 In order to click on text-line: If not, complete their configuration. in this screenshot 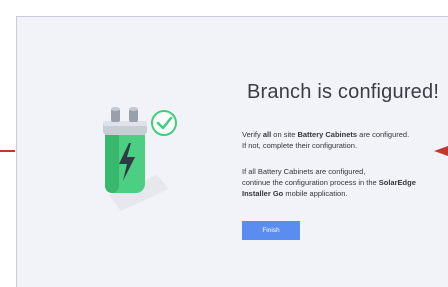, I will do `click(300, 145)`.